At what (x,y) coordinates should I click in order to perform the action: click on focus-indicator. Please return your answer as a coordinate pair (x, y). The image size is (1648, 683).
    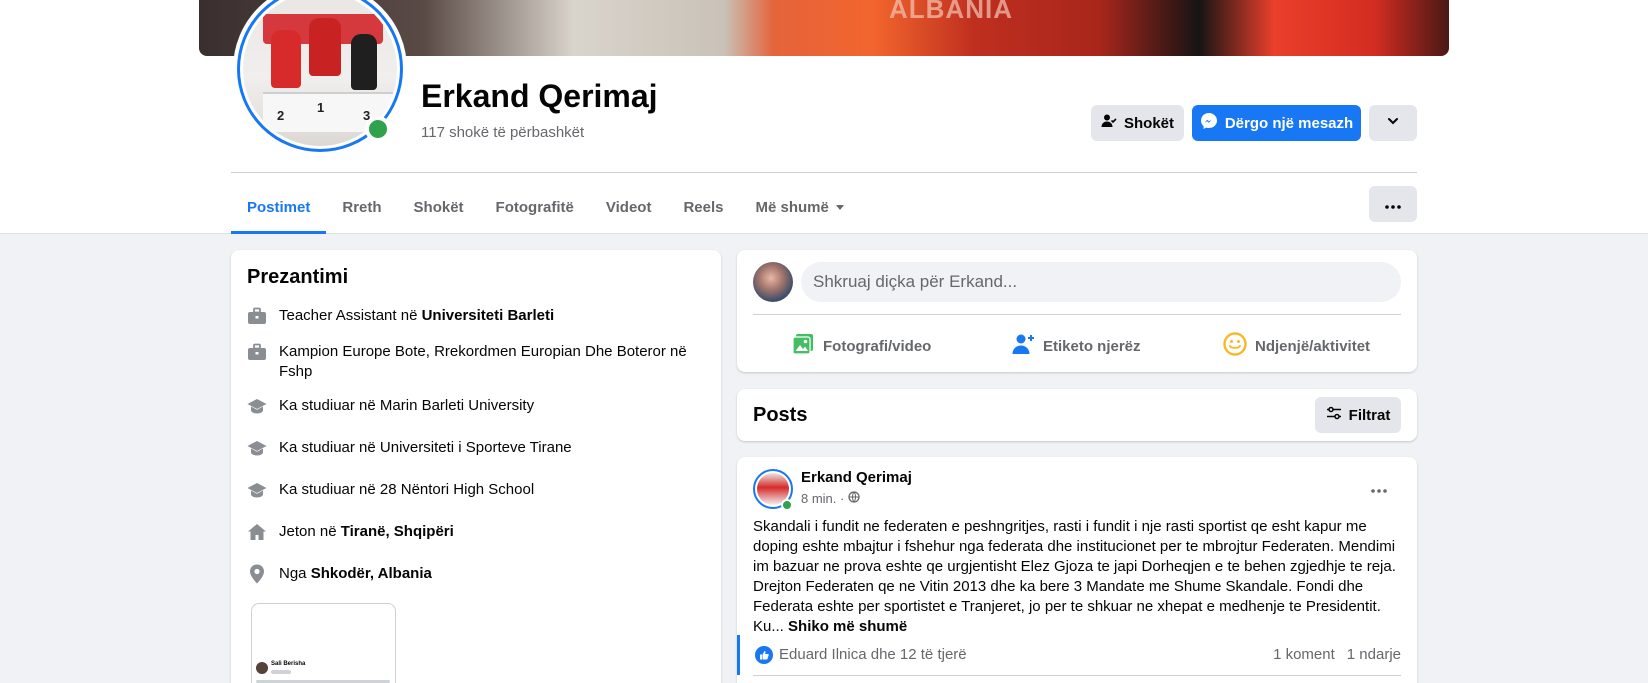
    Looking at the image, I should click on (738, 655).